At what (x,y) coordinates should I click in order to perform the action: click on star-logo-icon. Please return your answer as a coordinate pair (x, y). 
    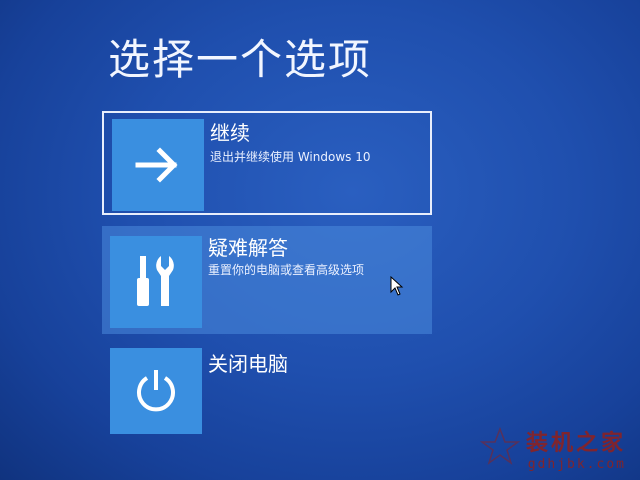
    Looking at the image, I should click on (499, 446).